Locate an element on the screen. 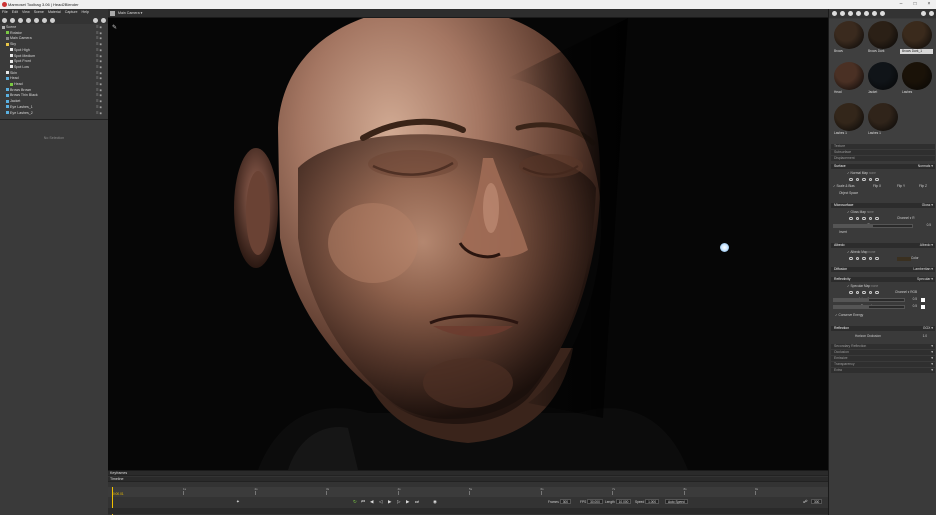  material-thumbnail: Lashes is located at coordinates (916, 79).